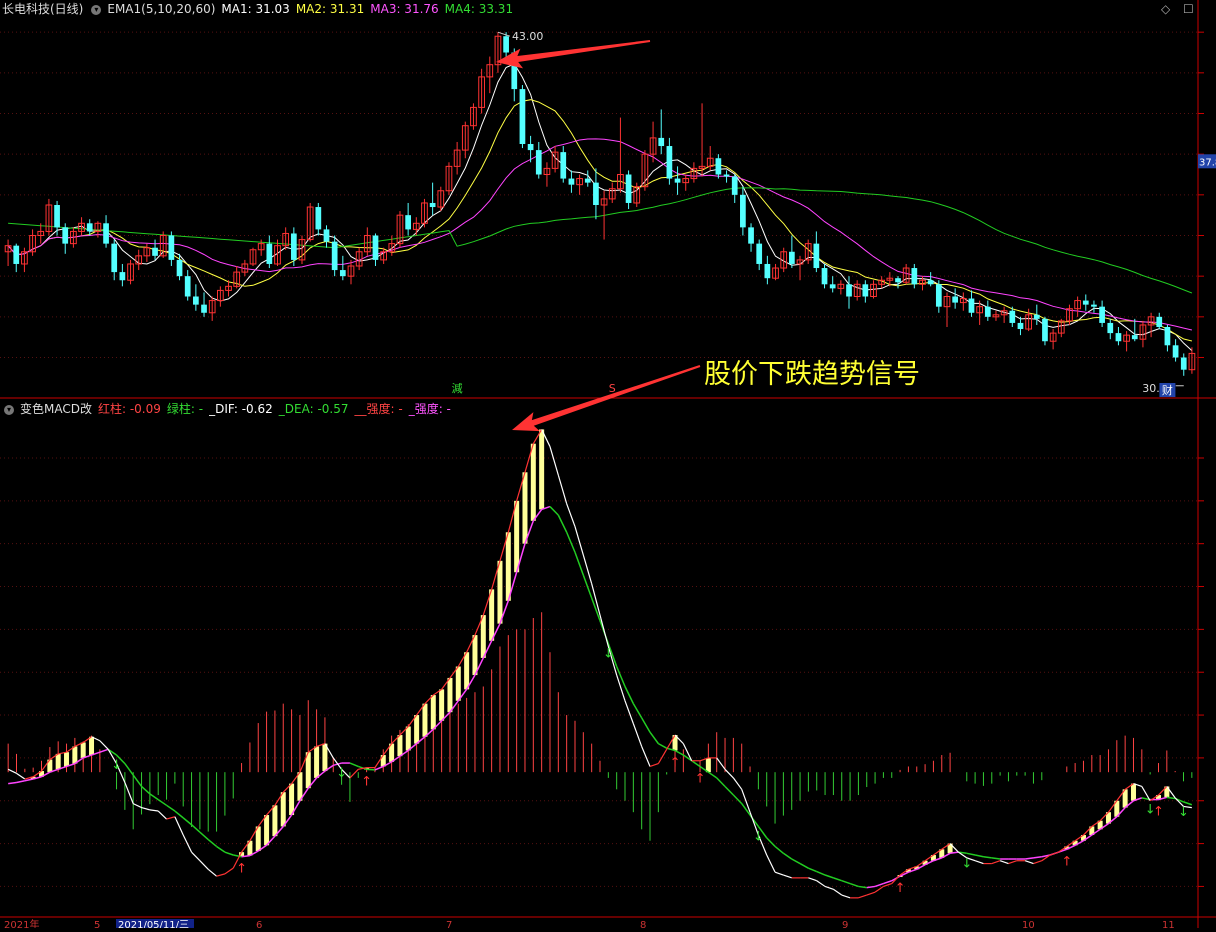 The height and width of the screenshot is (932, 1216). Describe the element at coordinates (43, 9) in the screenshot. I see `stock-title: 长电科技(日线)` at that location.